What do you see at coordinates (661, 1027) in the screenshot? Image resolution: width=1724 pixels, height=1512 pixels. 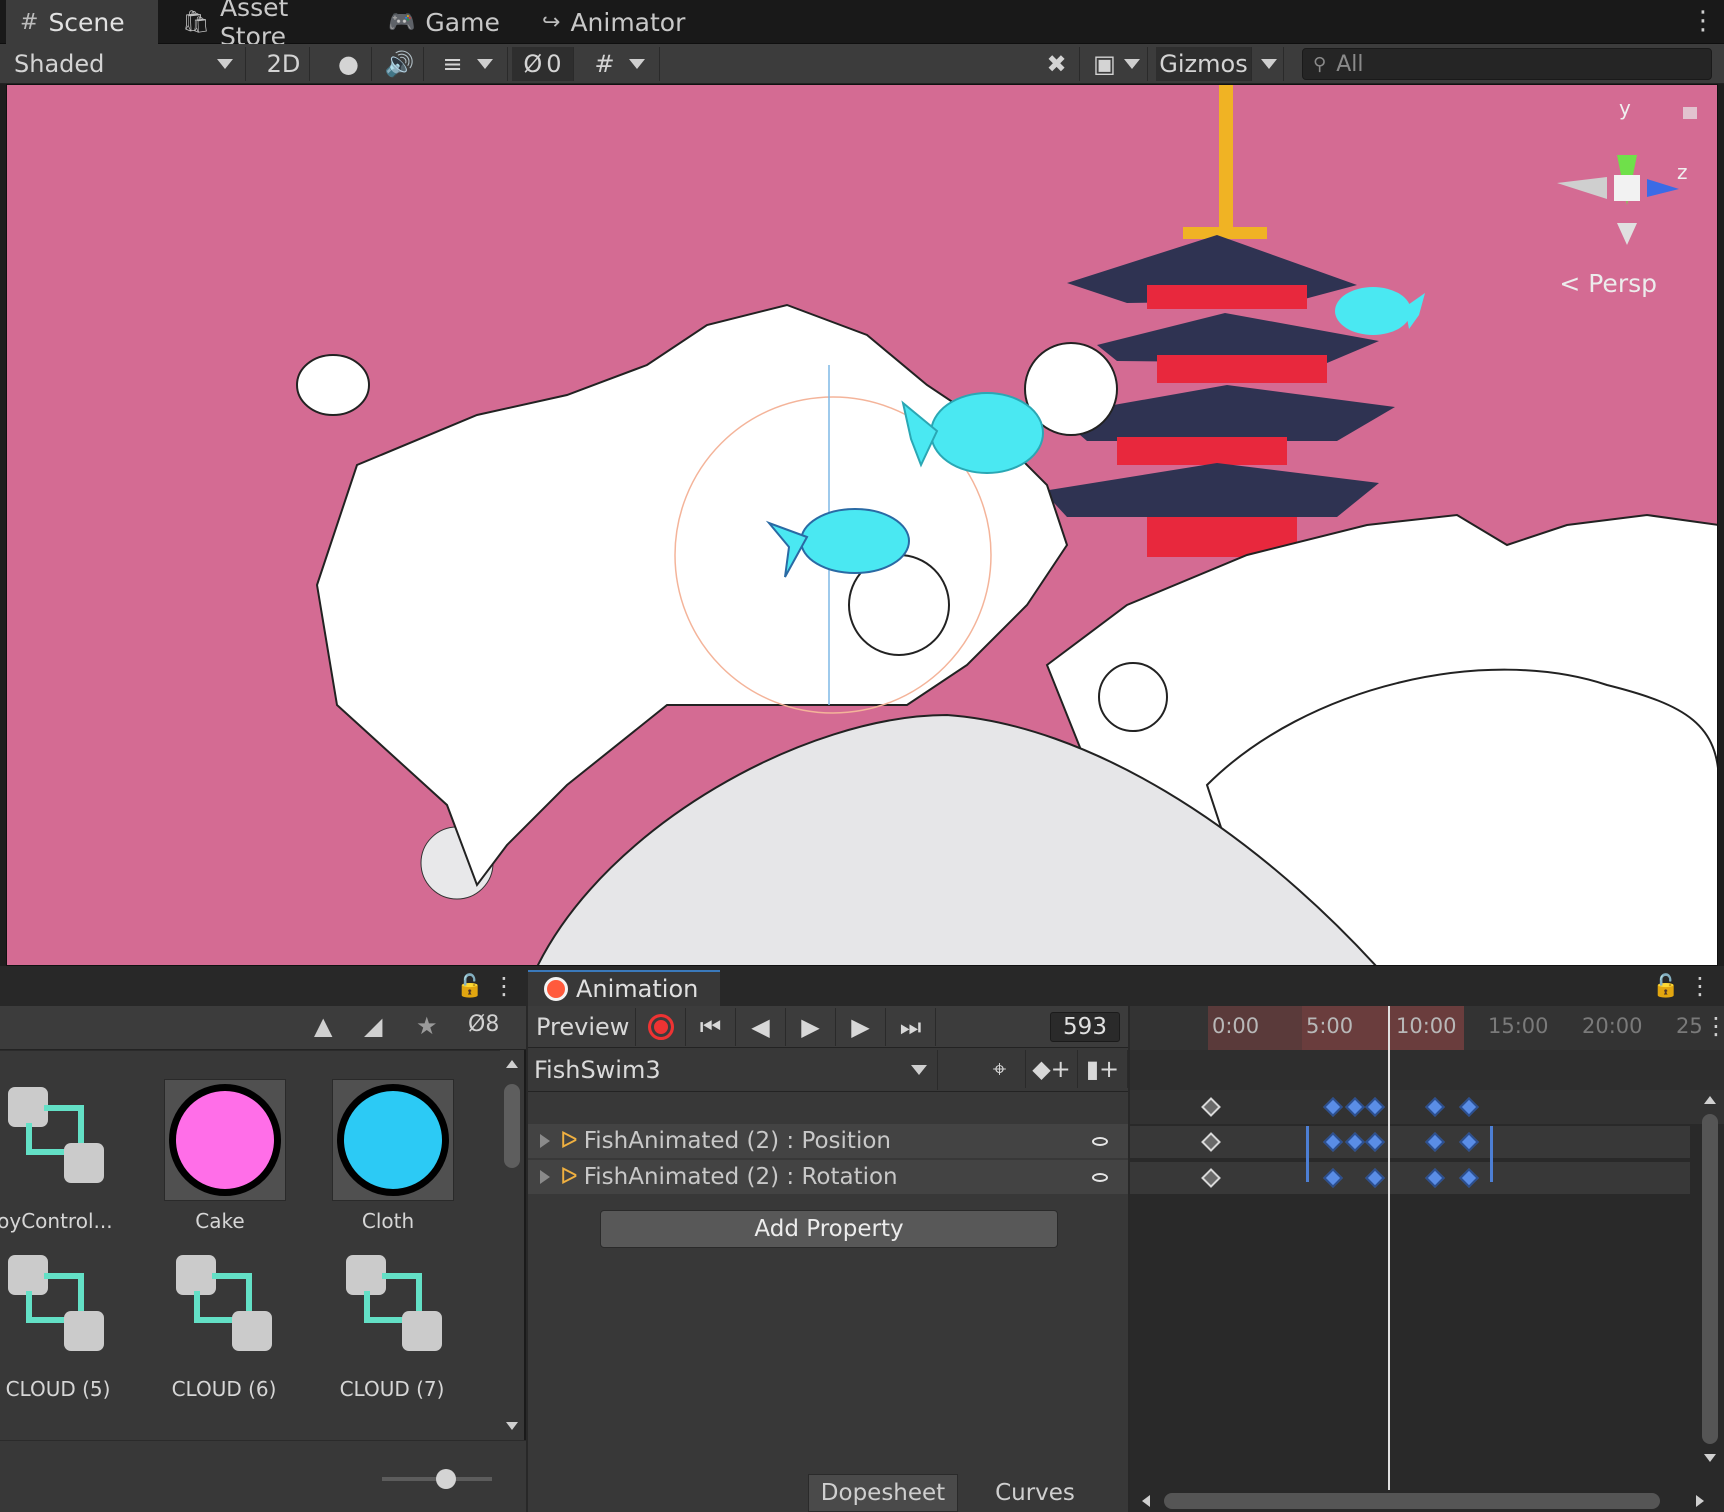 I see `record-button` at bounding box center [661, 1027].